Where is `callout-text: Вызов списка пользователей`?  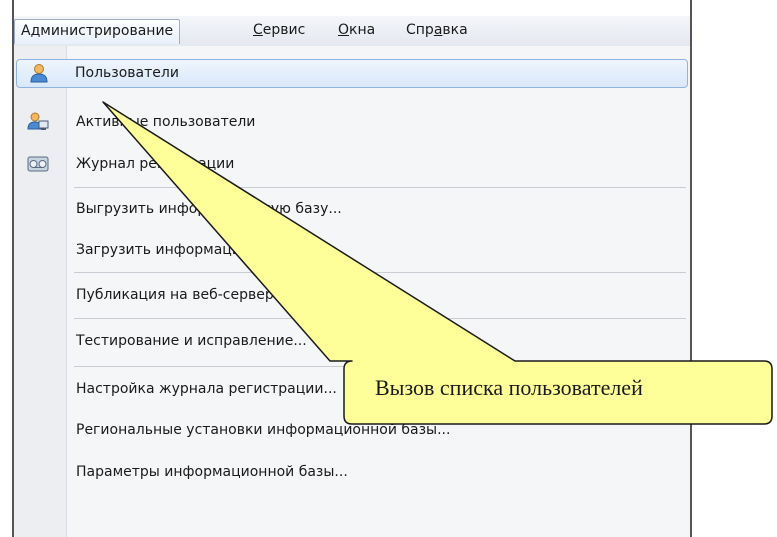
callout-text: Вызов списка пользователей is located at coordinates (509, 387).